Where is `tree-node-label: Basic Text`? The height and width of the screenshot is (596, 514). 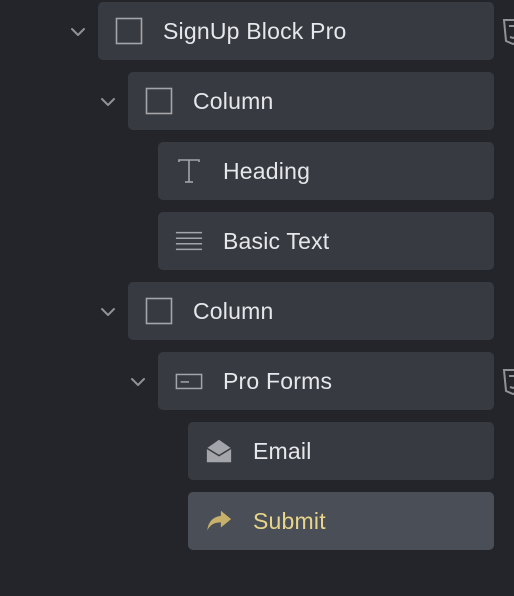
tree-node-label: Basic Text is located at coordinates (276, 240).